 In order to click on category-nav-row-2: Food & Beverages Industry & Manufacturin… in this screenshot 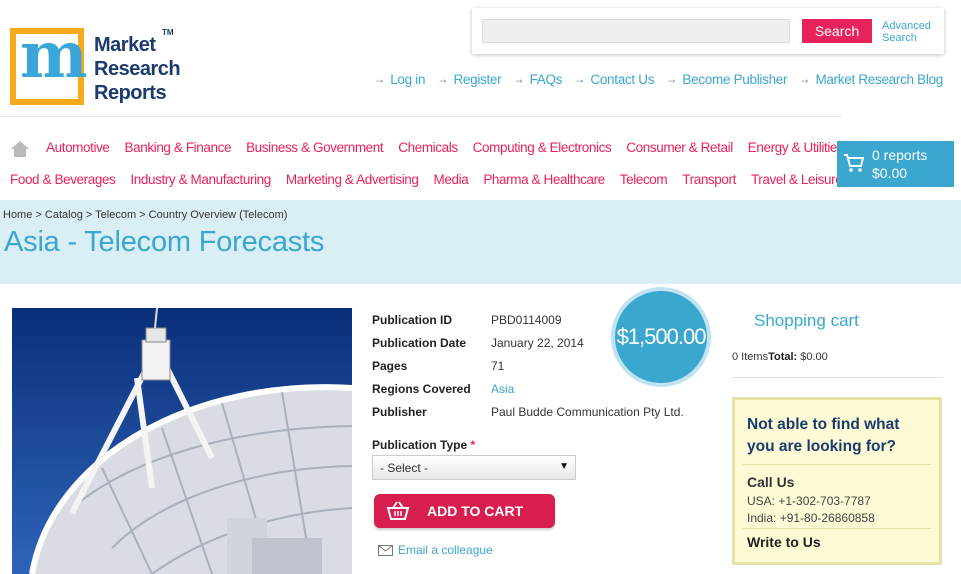, I will do `click(426, 179)`.